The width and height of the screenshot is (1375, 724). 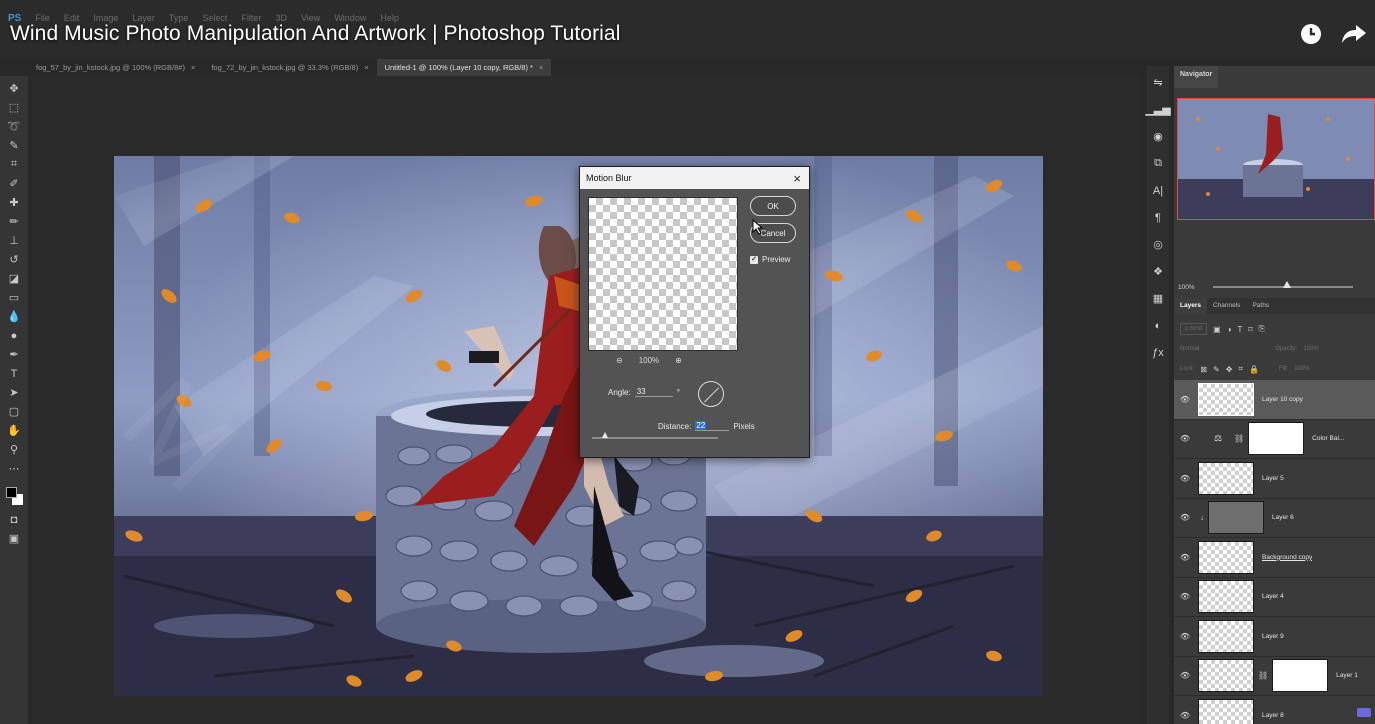 What do you see at coordinates (14, 411) in the screenshot?
I see `shape-tool-icon: ▢` at bounding box center [14, 411].